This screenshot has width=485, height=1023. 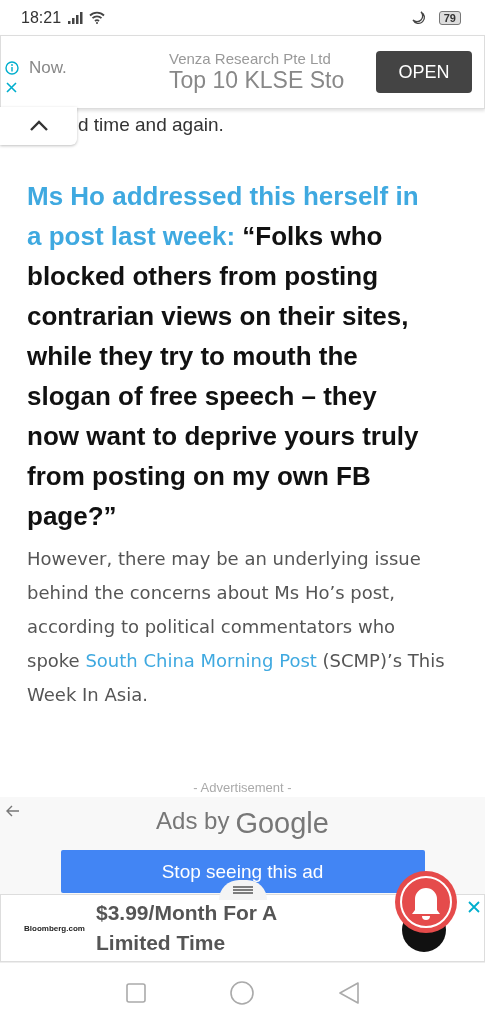 I want to click on back-icon, so click(x=348, y=993).